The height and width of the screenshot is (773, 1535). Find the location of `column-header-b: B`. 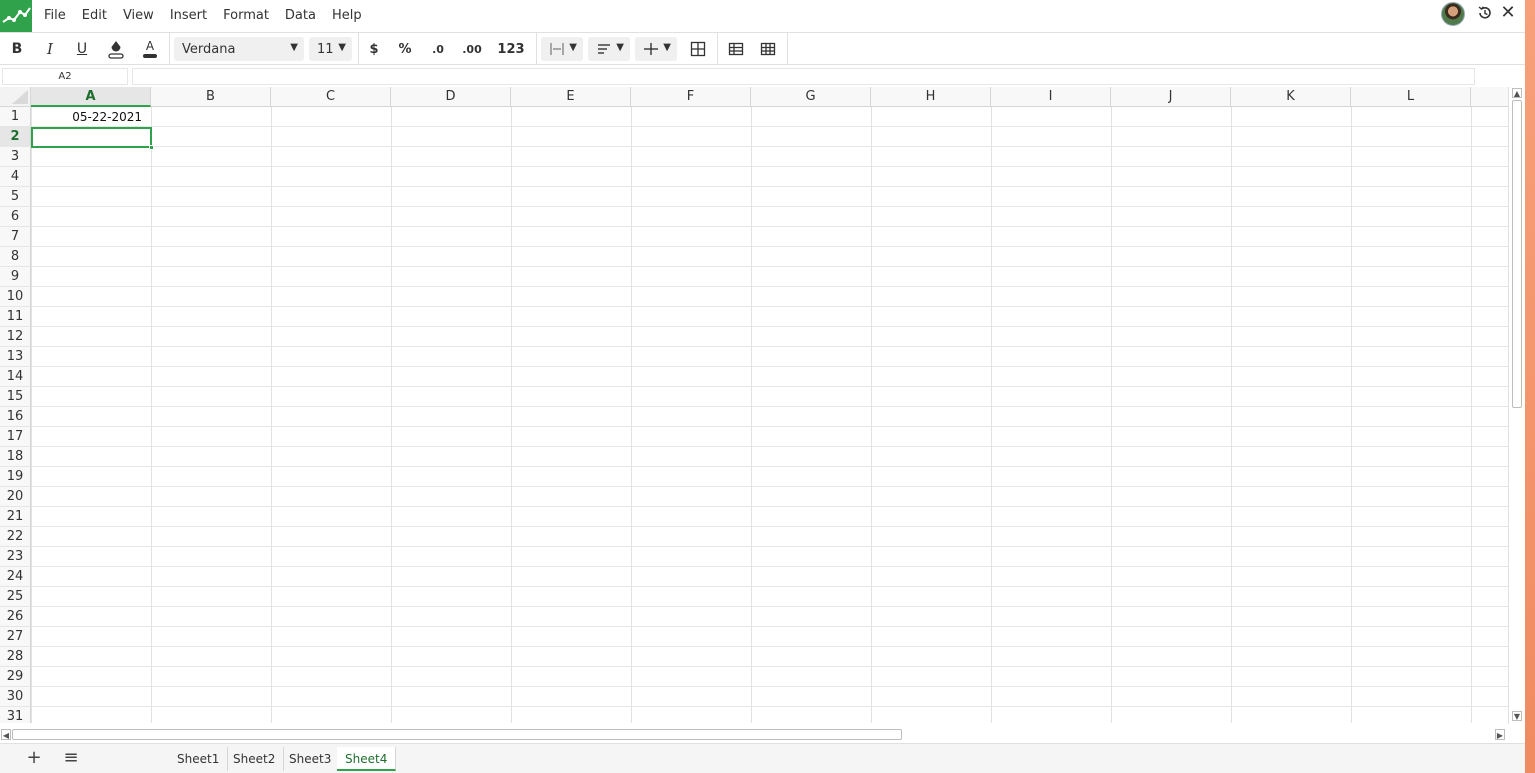

column-header-b: B is located at coordinates (211, 97).